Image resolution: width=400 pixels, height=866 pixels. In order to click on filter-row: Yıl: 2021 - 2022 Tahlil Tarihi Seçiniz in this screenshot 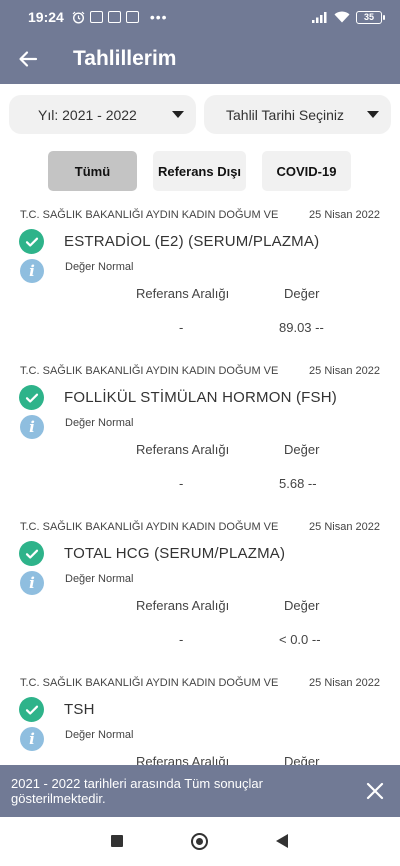, I will do `click(200, 114)`.